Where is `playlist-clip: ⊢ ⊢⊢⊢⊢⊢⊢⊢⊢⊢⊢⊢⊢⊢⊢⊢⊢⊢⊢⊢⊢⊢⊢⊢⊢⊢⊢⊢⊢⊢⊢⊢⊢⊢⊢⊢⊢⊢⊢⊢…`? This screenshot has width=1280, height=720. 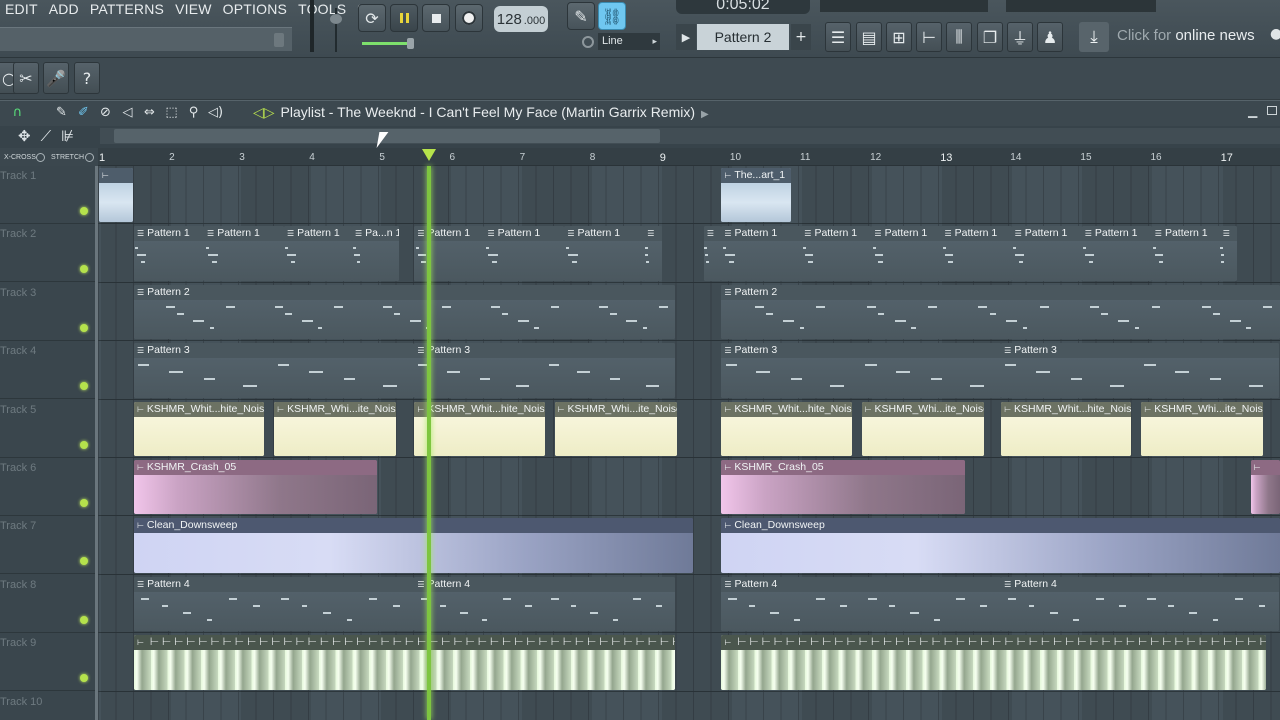 playlist-clip: ⊢ ⊢⊢⊢⊢⊢⊢⊢⊢⊢⊢⊢⊢⊢⊢⊢⊢⊢⊢⊢⊢⊢⊢⊢⊢⊢⊢⊢⊢⊢⊢⊢⊢⊢⊢⊢⊢⊢⊢⊢… is located at coordinates (994, 662).